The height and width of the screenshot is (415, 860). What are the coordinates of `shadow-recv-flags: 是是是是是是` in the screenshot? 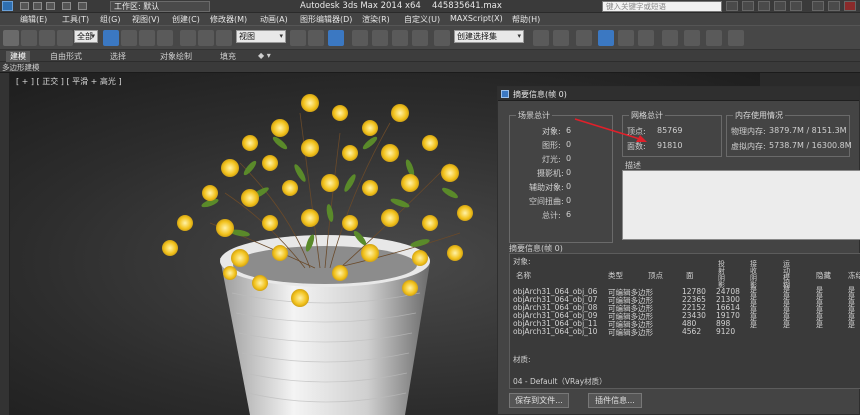 It's located at (753, 307).